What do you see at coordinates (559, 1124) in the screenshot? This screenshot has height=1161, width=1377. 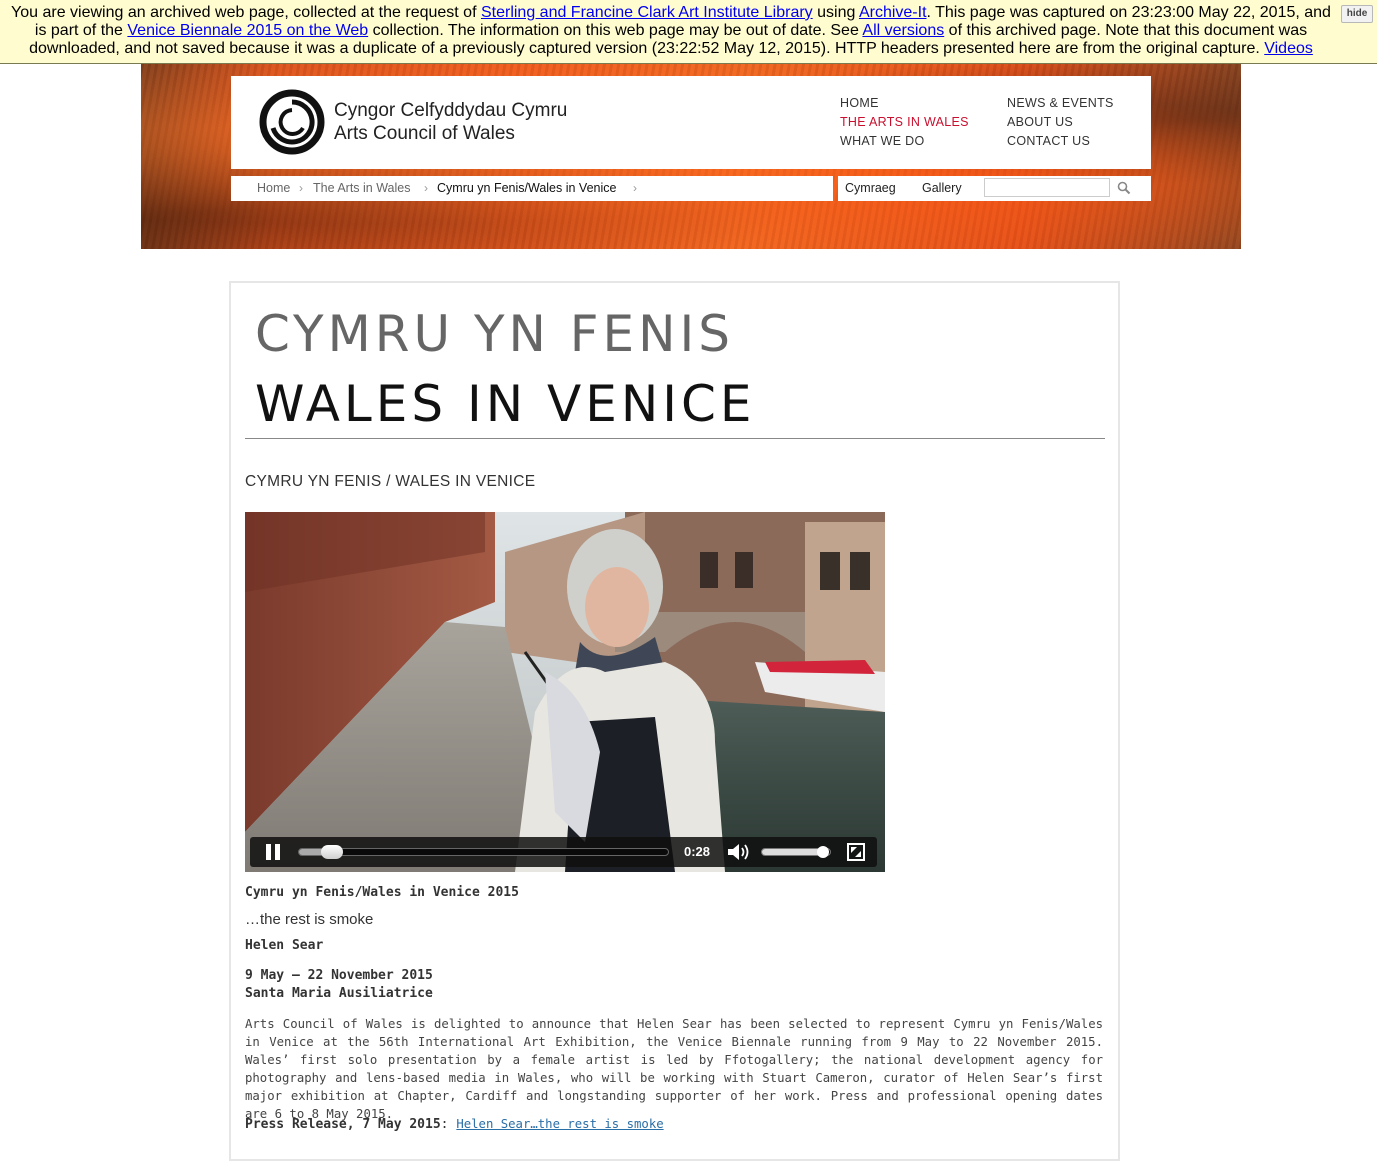 I see `press-release-link: Helen Sear…the rest is smoke` at bounding box center [559, 1124].